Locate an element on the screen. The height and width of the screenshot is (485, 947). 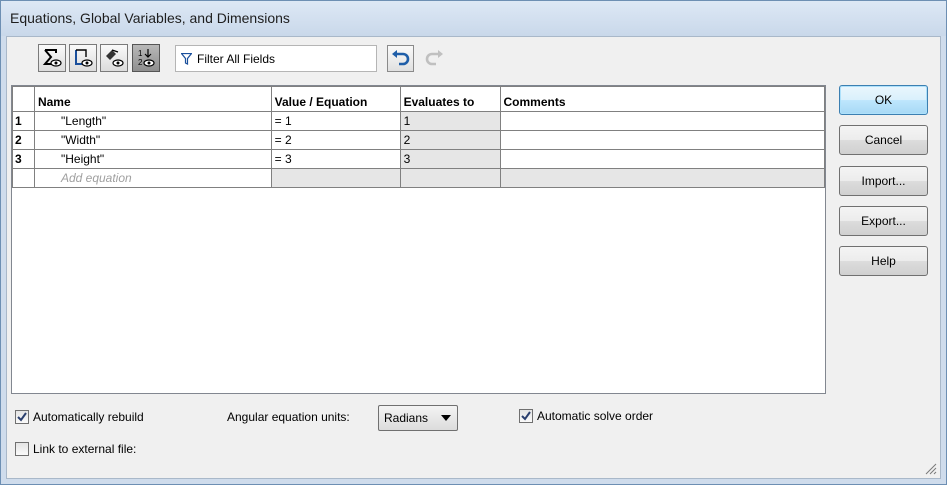
table-row: 1 "Length" = 1 1 is located at coordinates (419, 121).